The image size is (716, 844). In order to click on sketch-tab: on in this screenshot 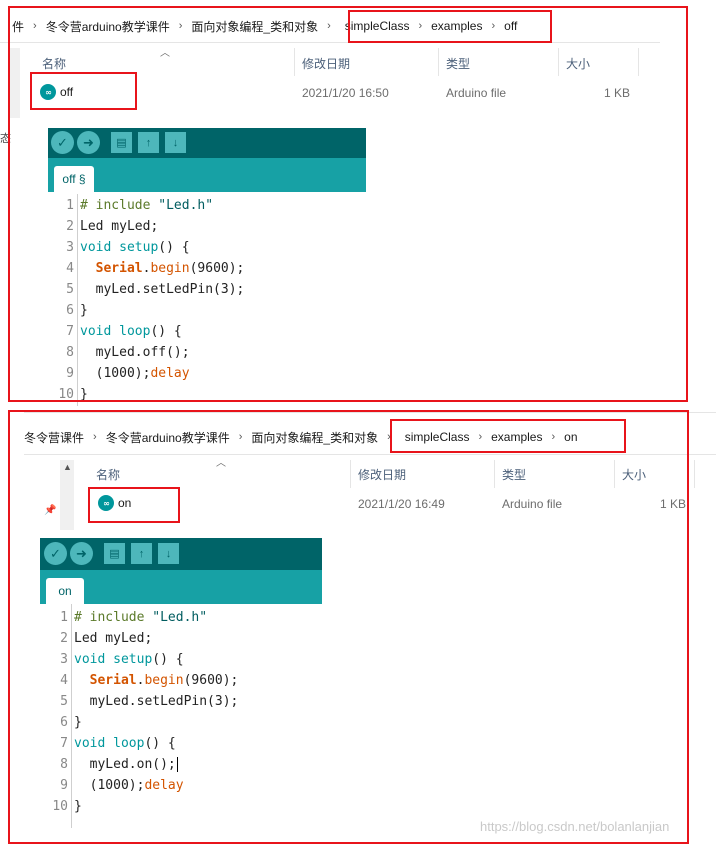, I will do `click(65, 591)`.